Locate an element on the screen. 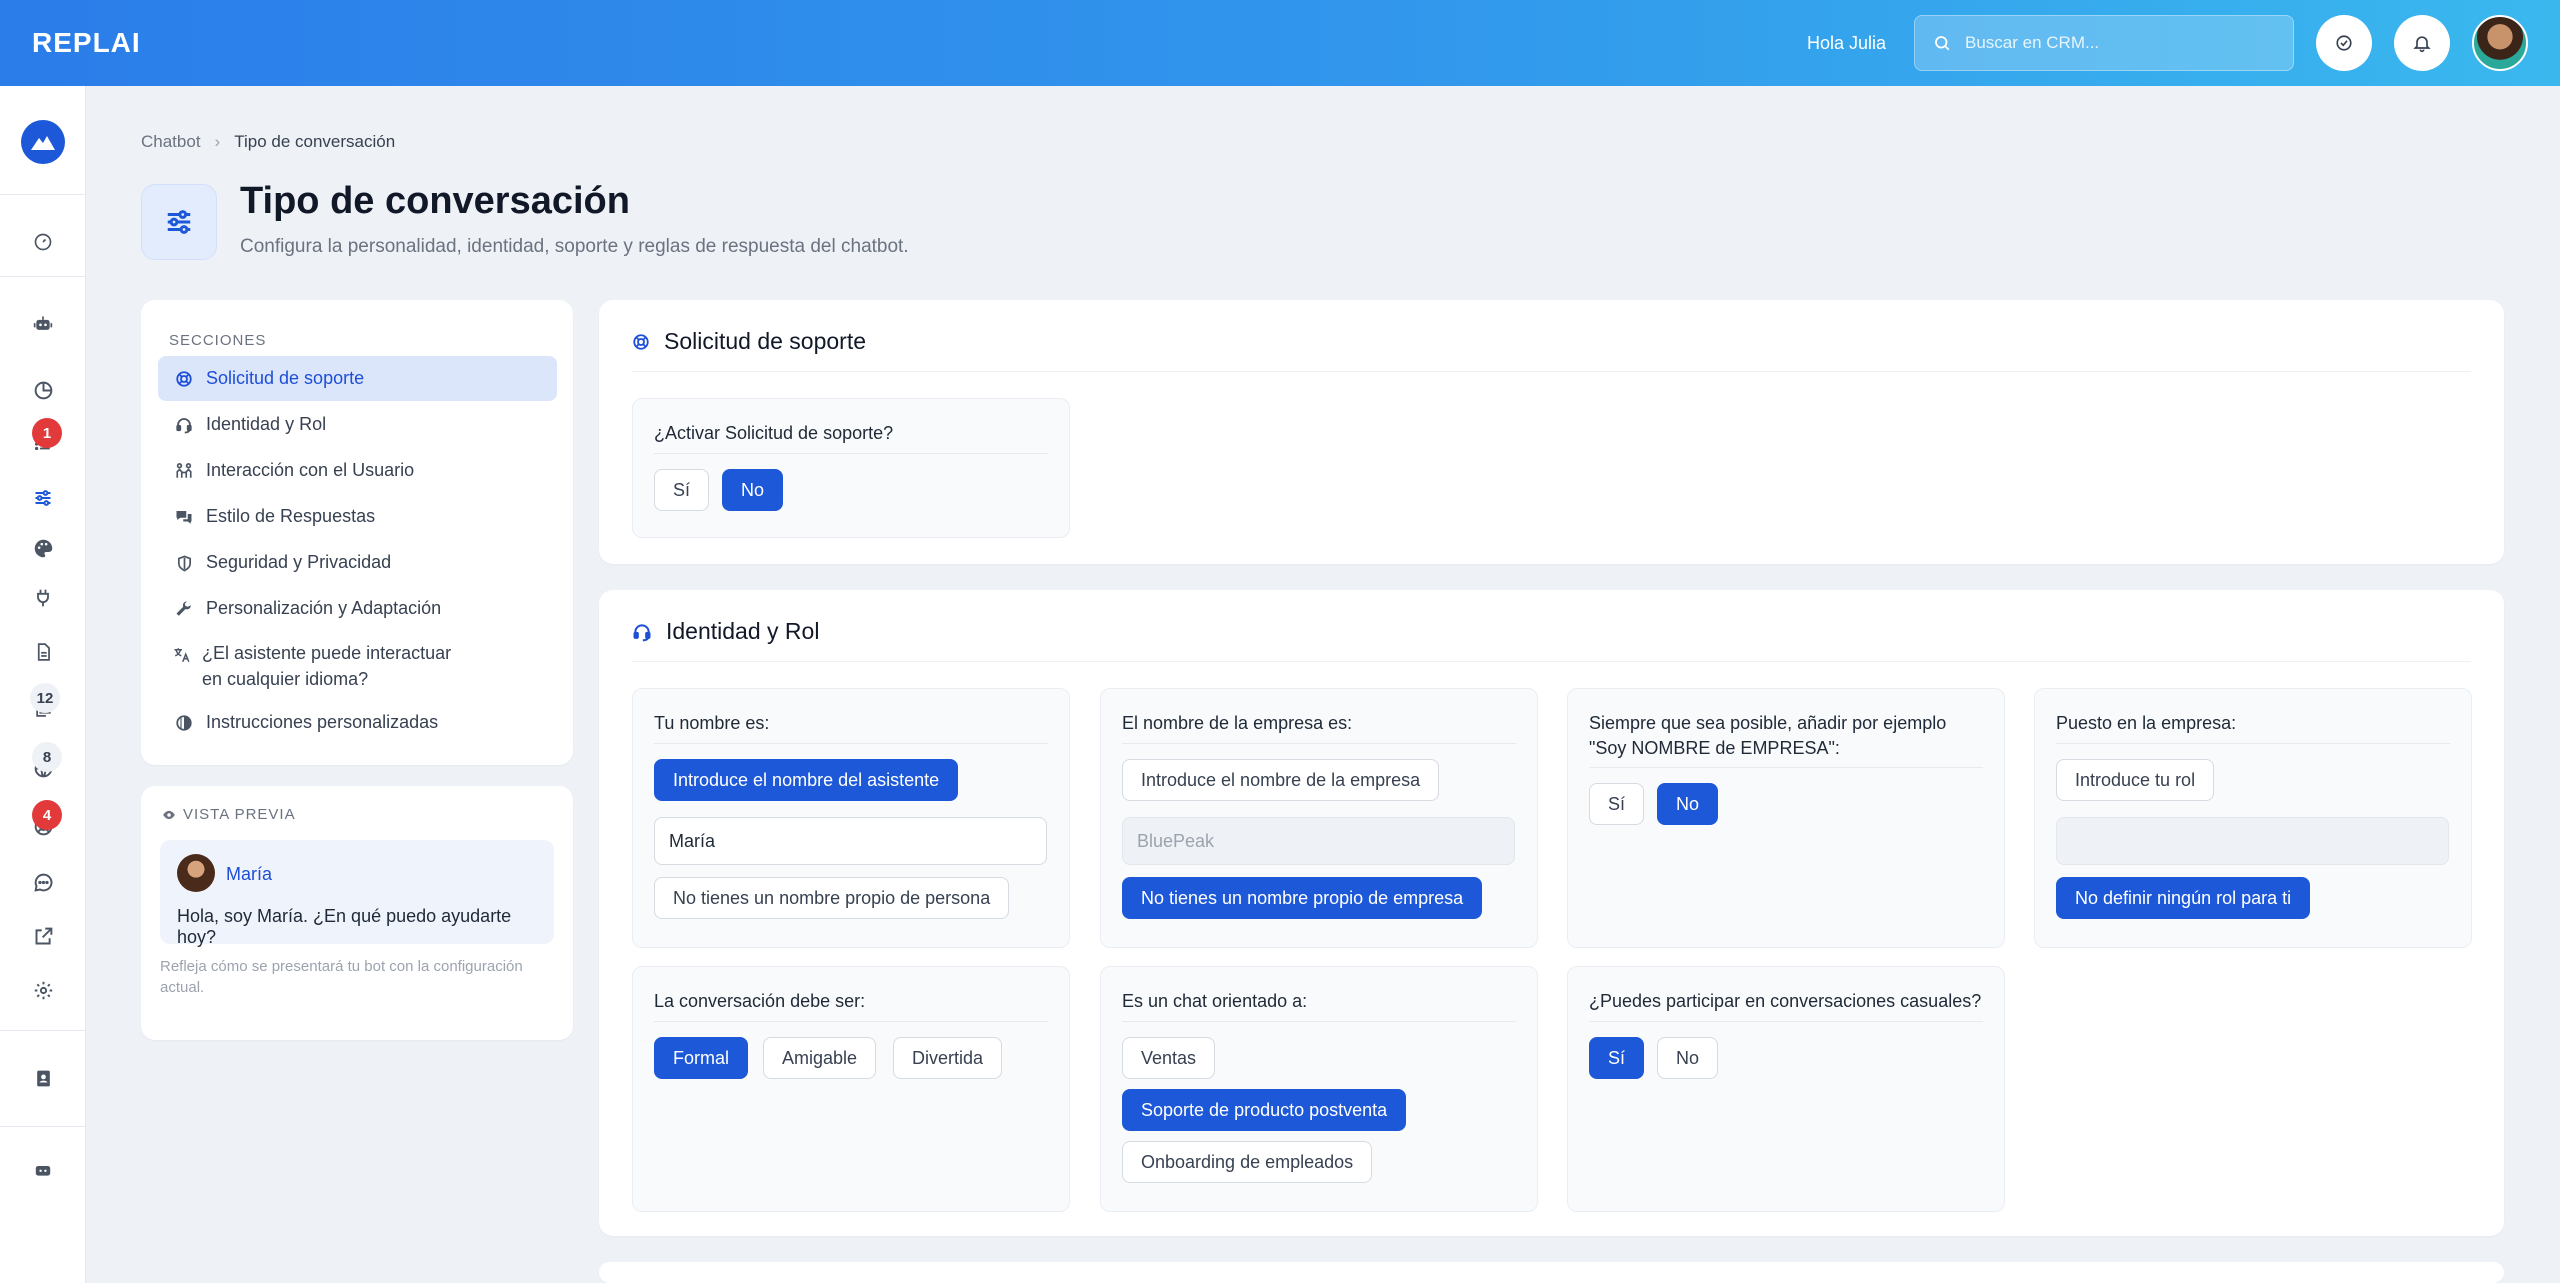 Image resolution: width=2560 pixels, height=1283 pixels. section-link-support: Solicitud de soporte is located at coordinates (357, 378).